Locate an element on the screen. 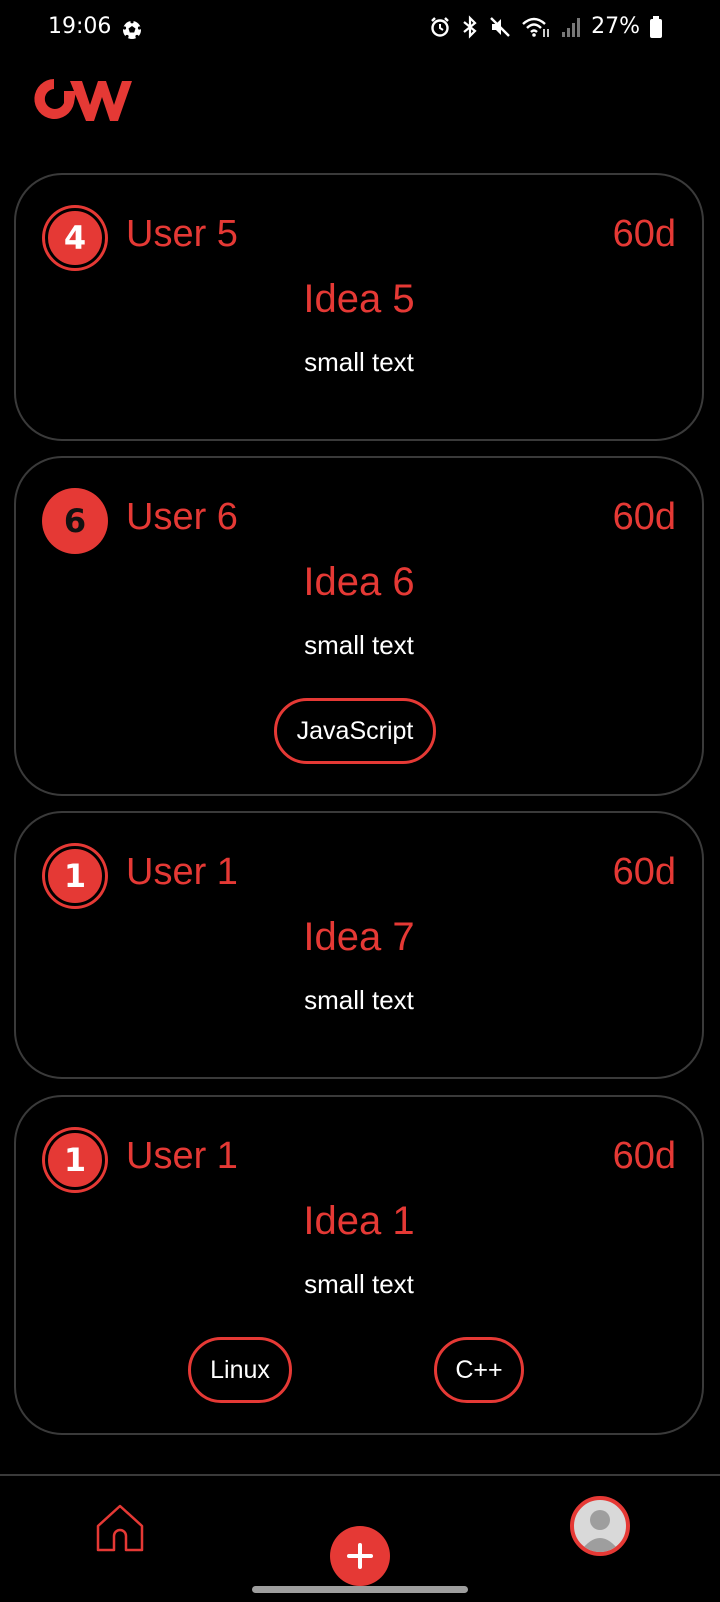  idea-title: Idea 1 is located at coordinates (359, 1221).